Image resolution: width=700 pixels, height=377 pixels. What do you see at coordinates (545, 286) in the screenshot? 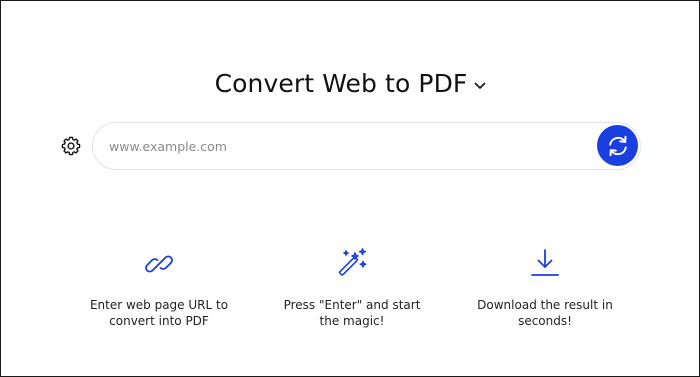
I see `feature-download: Download the result in seconds!` at bounding box center [545, 286].